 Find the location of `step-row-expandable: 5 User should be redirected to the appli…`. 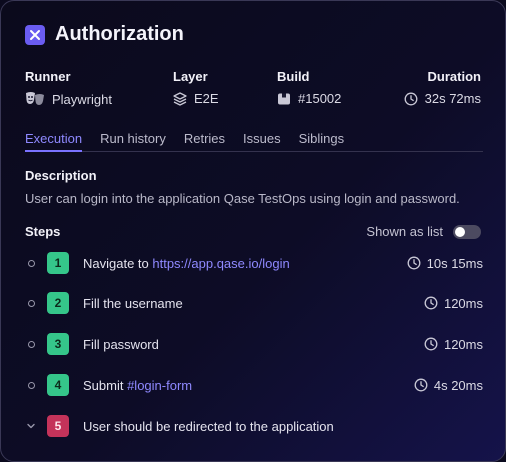

step-row-expandable: 5 User should be redirected to the appli… is located at coordinates (254, 426).